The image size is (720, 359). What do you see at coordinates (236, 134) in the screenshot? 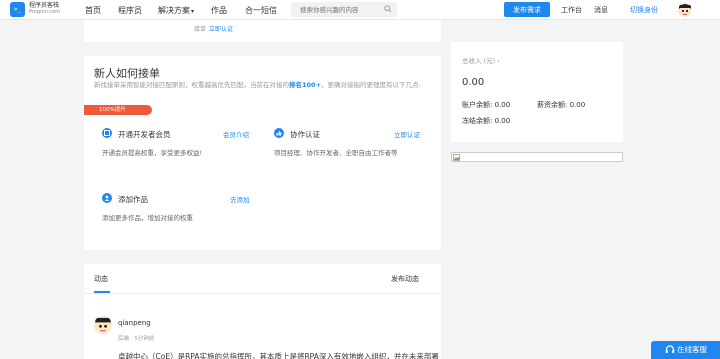
I see `member-intro-link: 会员介绍` at bounding box center [236, 134].